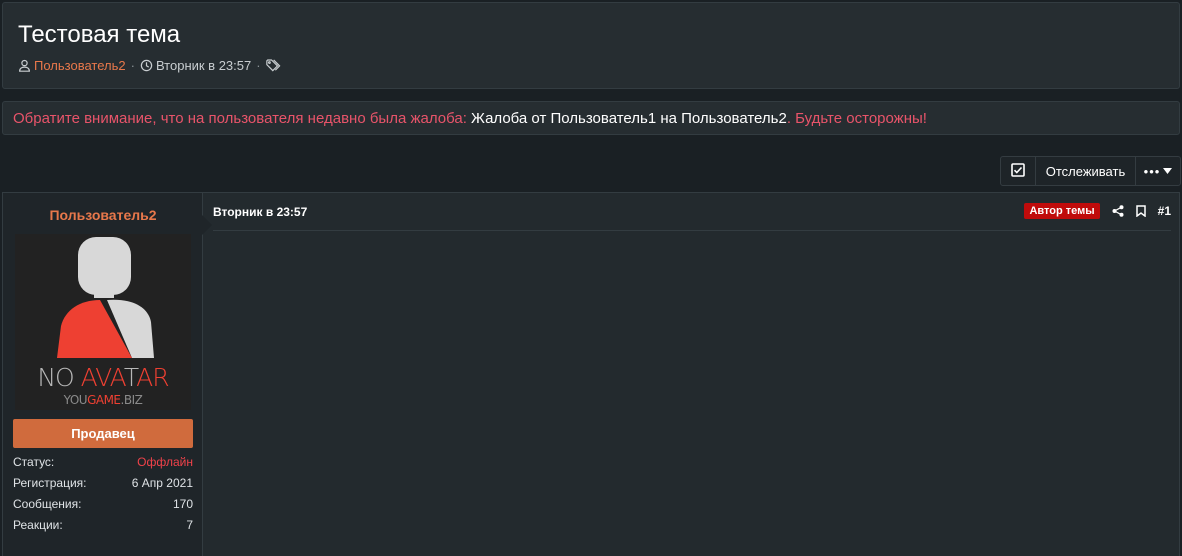 The width and height of the screenshot is (1182, 556). Describe the element at coordinates (103, 322) in the screenshot. I see `avatar: NO AVATAR YOUGAME.BIZ` at that location.